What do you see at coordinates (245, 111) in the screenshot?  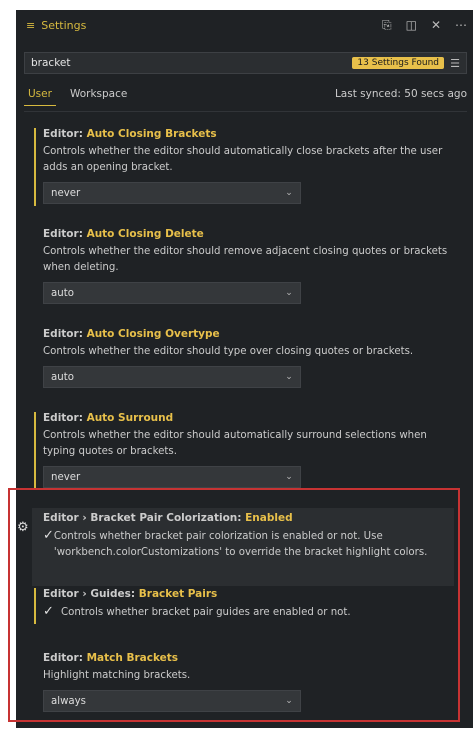 I see `tab-divider` at bounding box center [245, 111].